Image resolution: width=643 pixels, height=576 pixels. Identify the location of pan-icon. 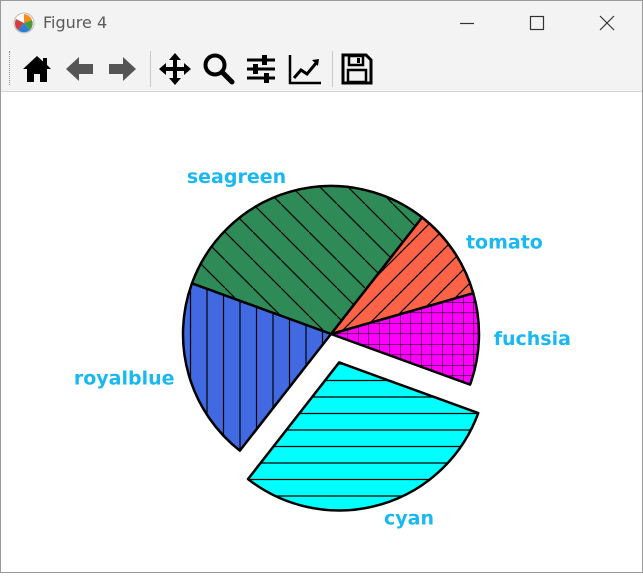
(175, 69).